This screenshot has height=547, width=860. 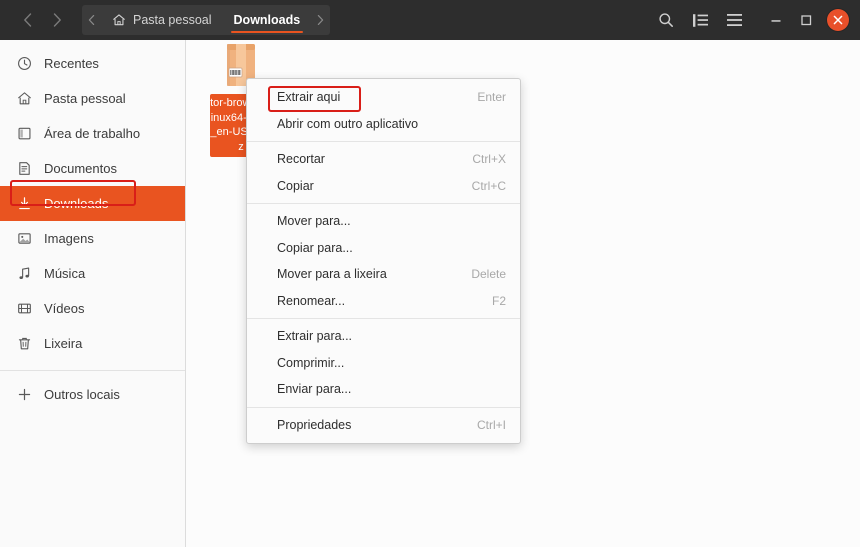 I want to click on maximize-icon, so click(x=806, y=20).